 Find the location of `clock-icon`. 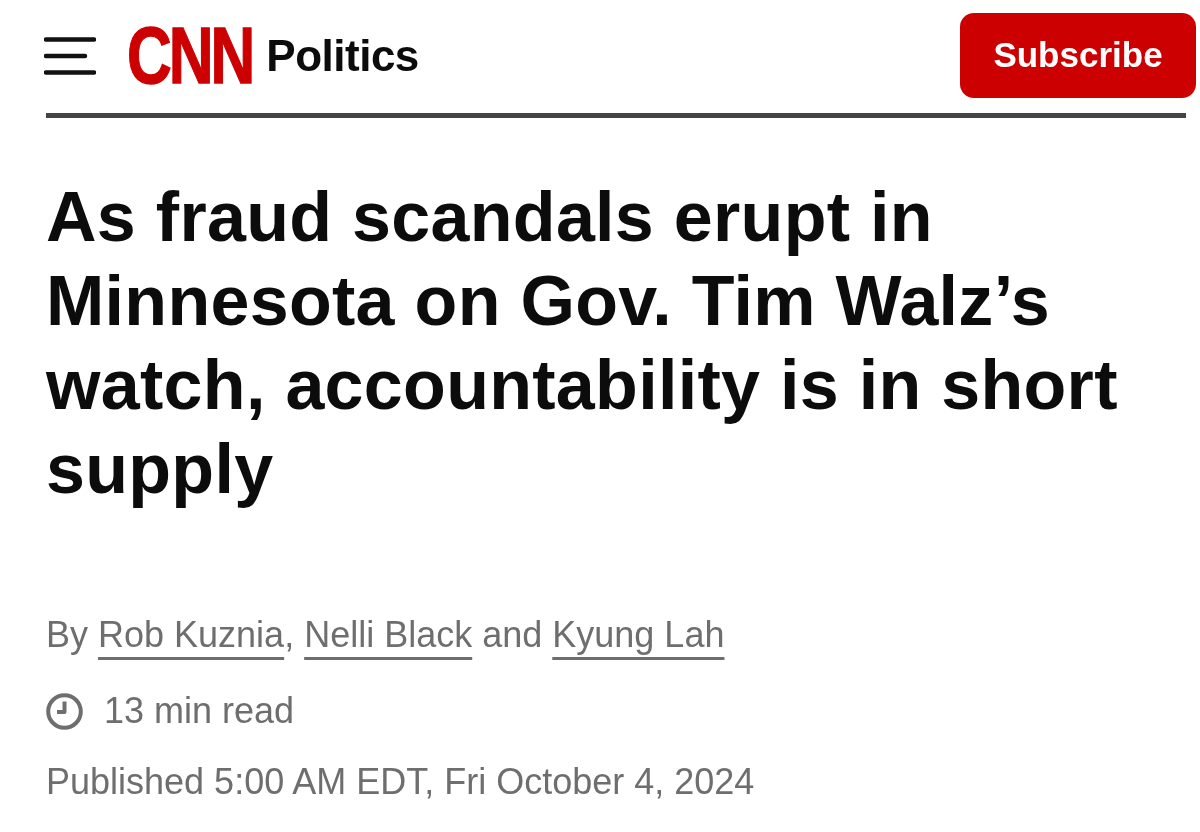

clock-icon is located at coordinates (64, 711).